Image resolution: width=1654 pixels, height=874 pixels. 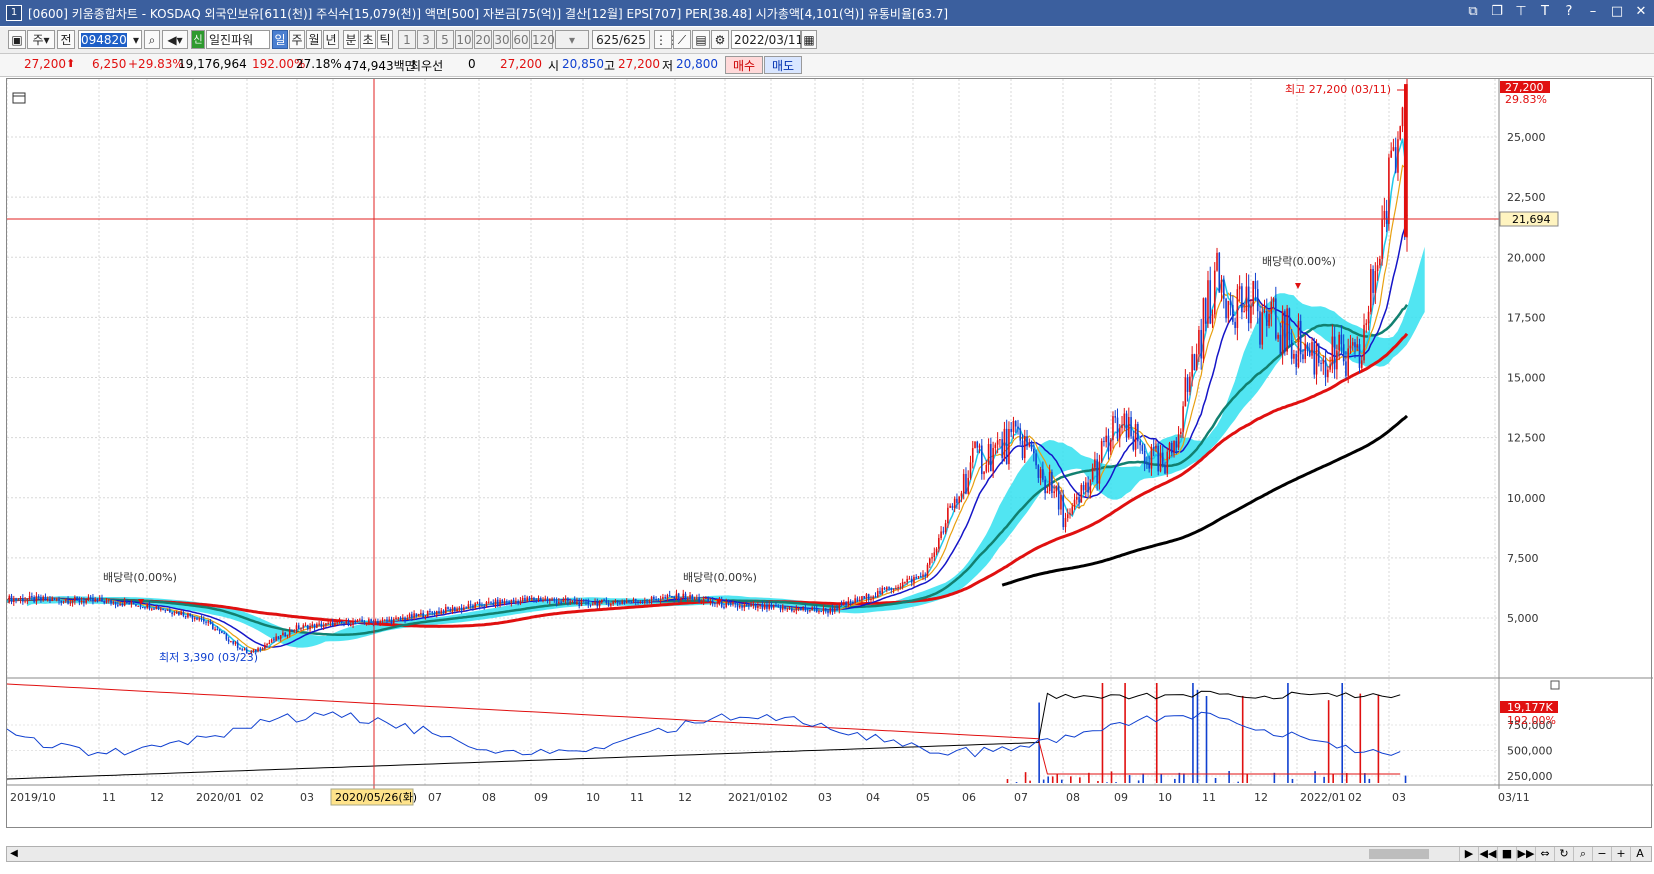 I want to click on stock-name-field: 일진파워, so click(x=238, y=39).